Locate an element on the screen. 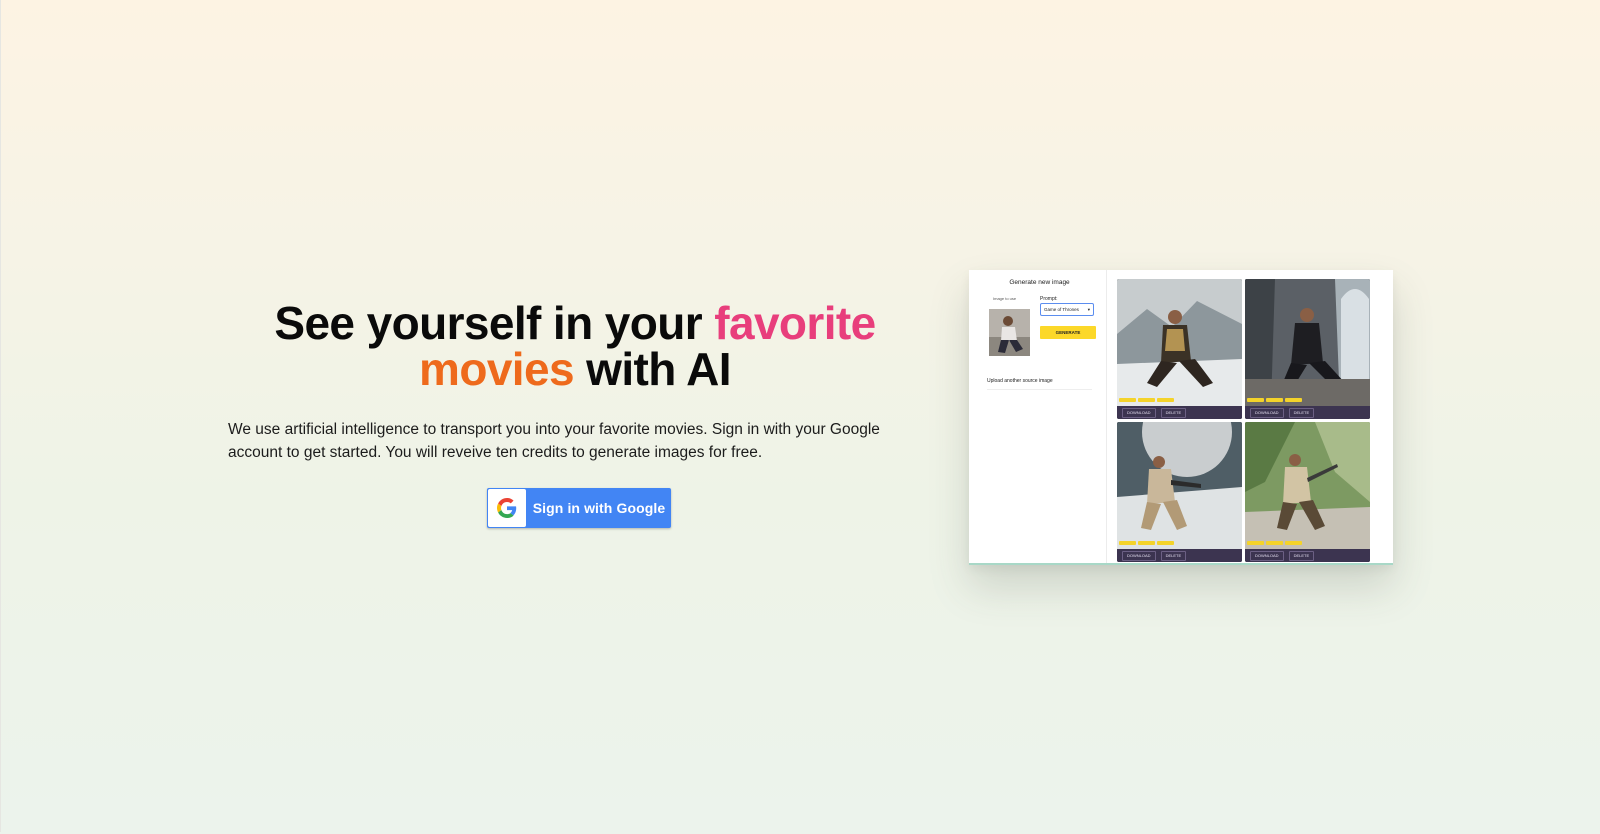  sign-in-label: Sign in with Google is located at coordinates (599, 508).